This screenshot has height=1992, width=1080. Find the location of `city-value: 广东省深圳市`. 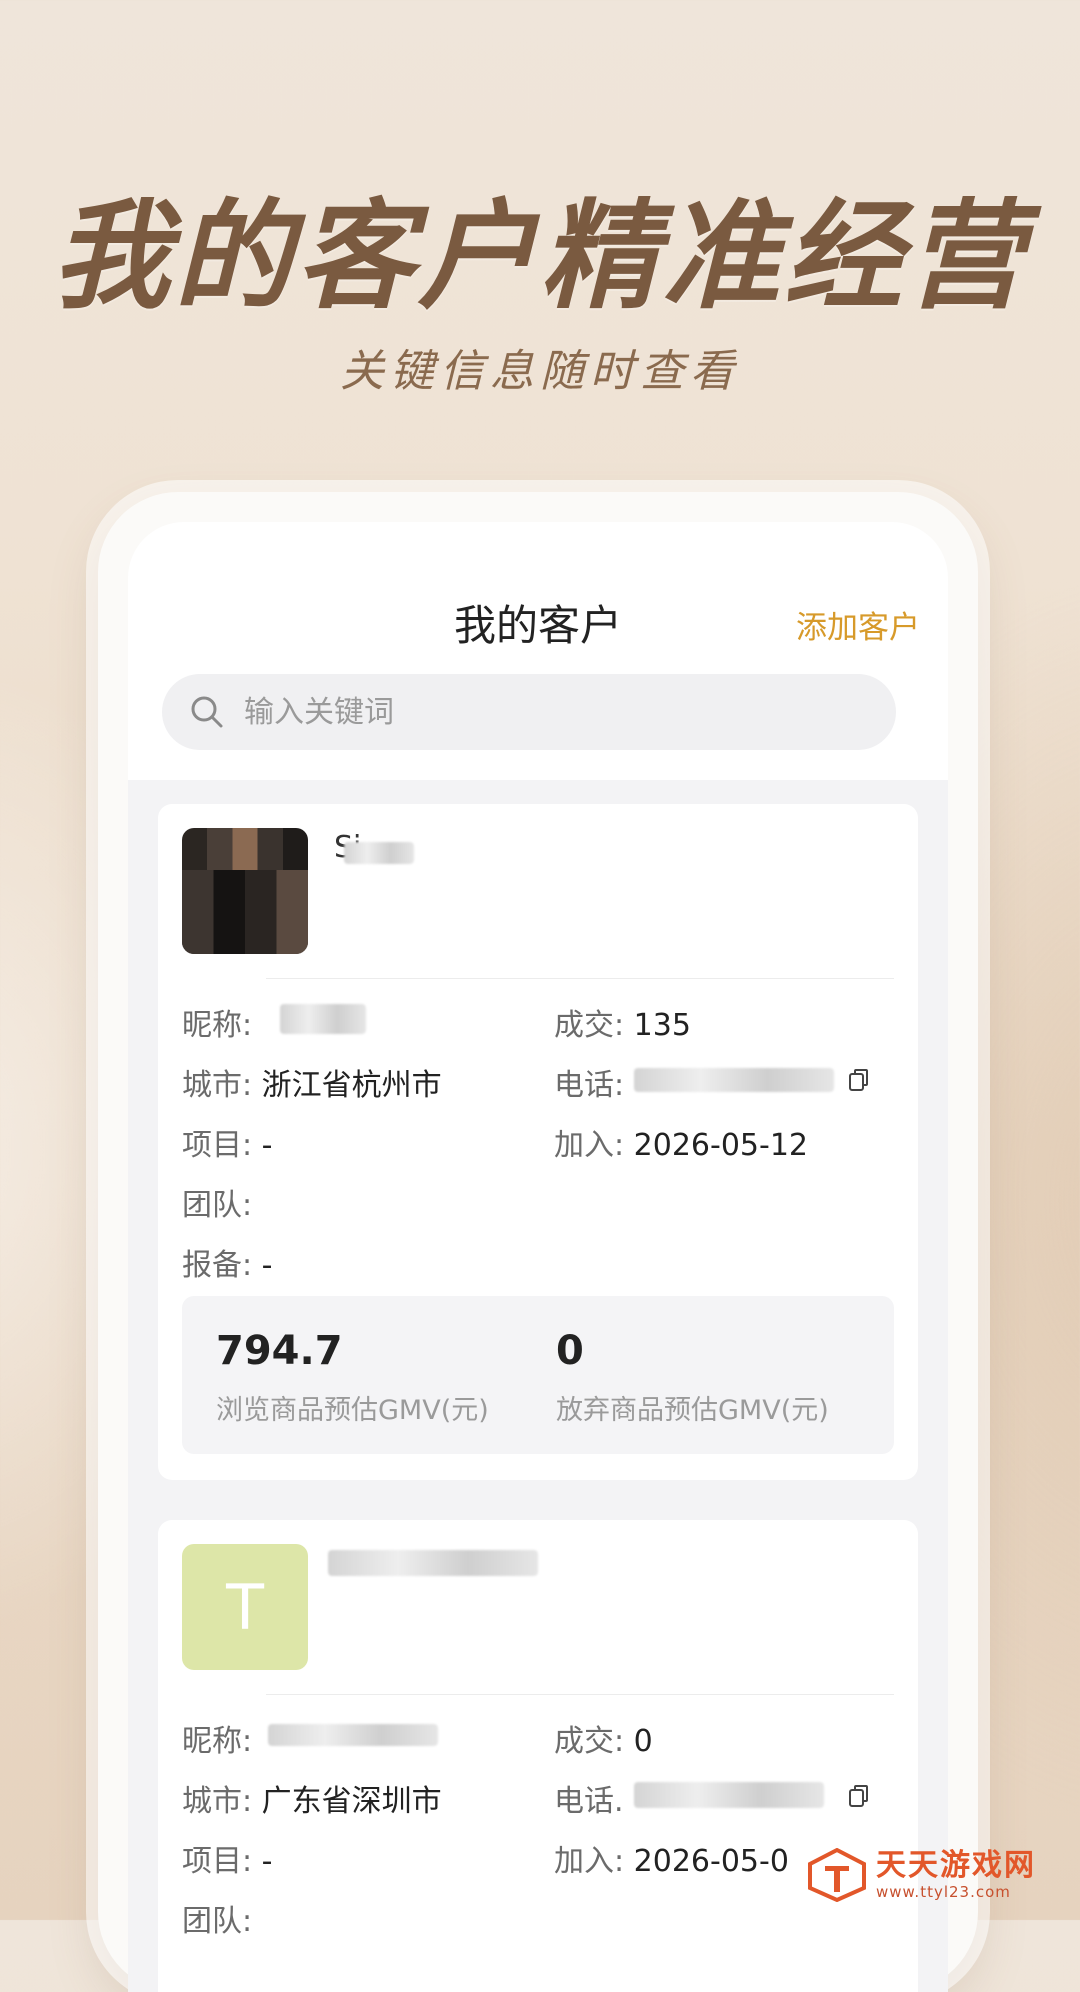

city-value: 广东省深圳市 is located at coordinates (351, 1801).